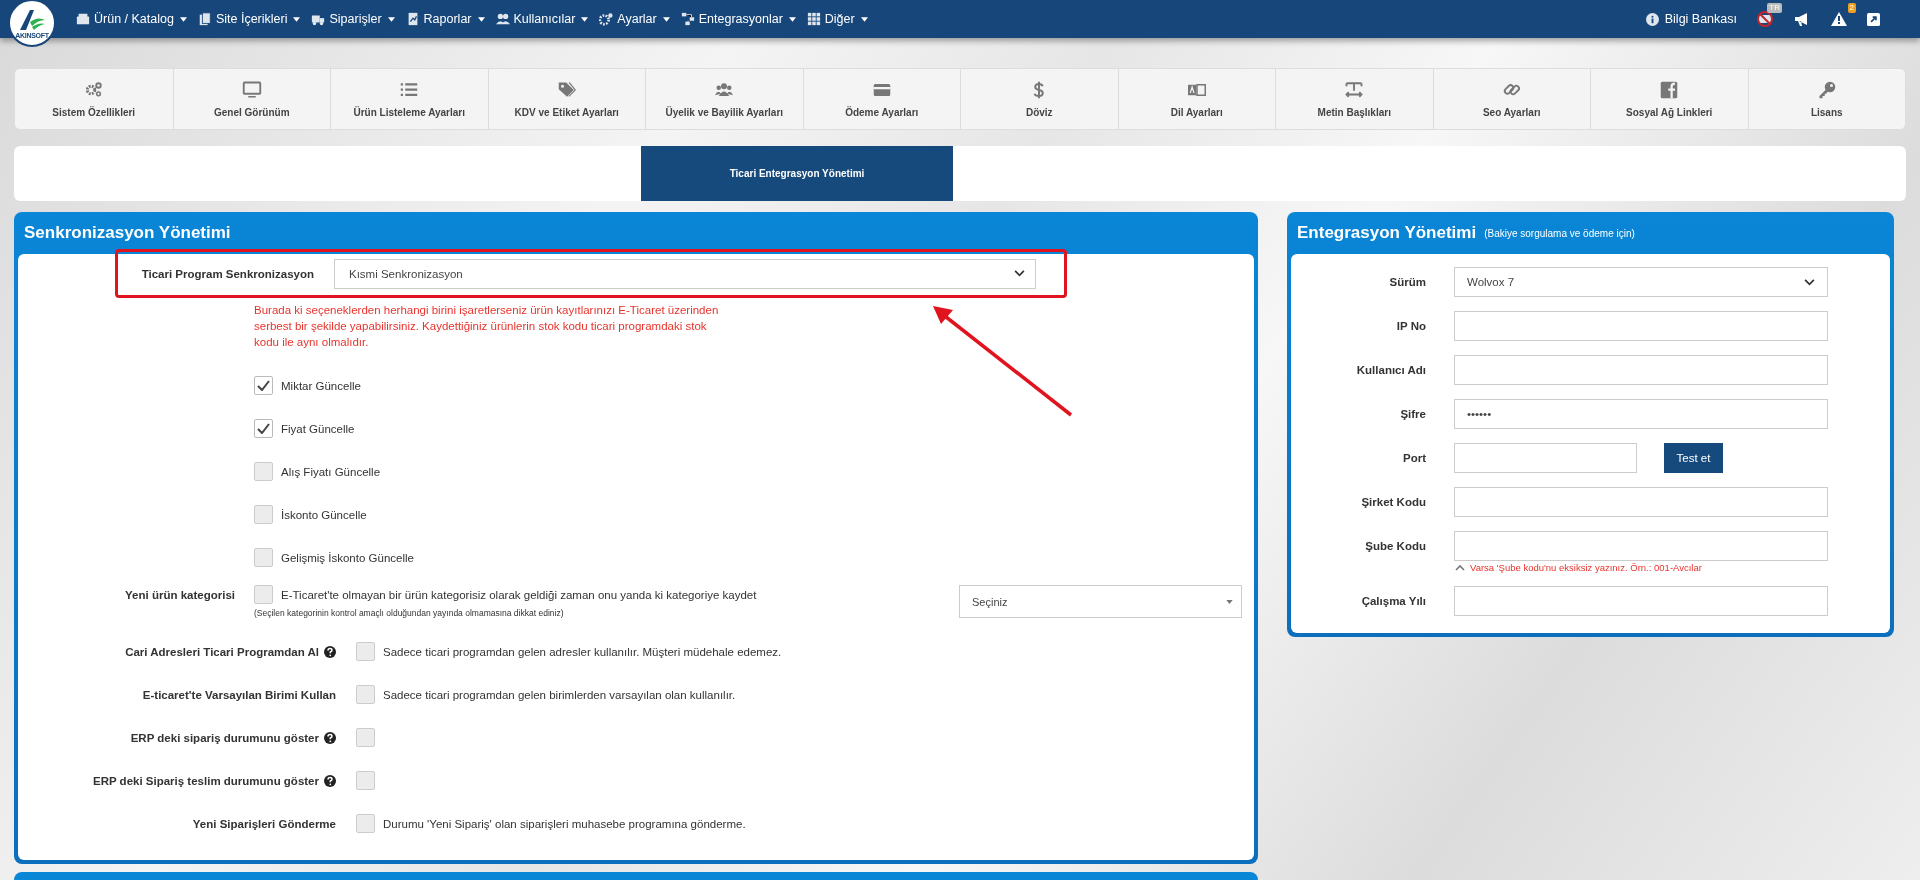  I want to click on warning-icon, so click(1839, 19).